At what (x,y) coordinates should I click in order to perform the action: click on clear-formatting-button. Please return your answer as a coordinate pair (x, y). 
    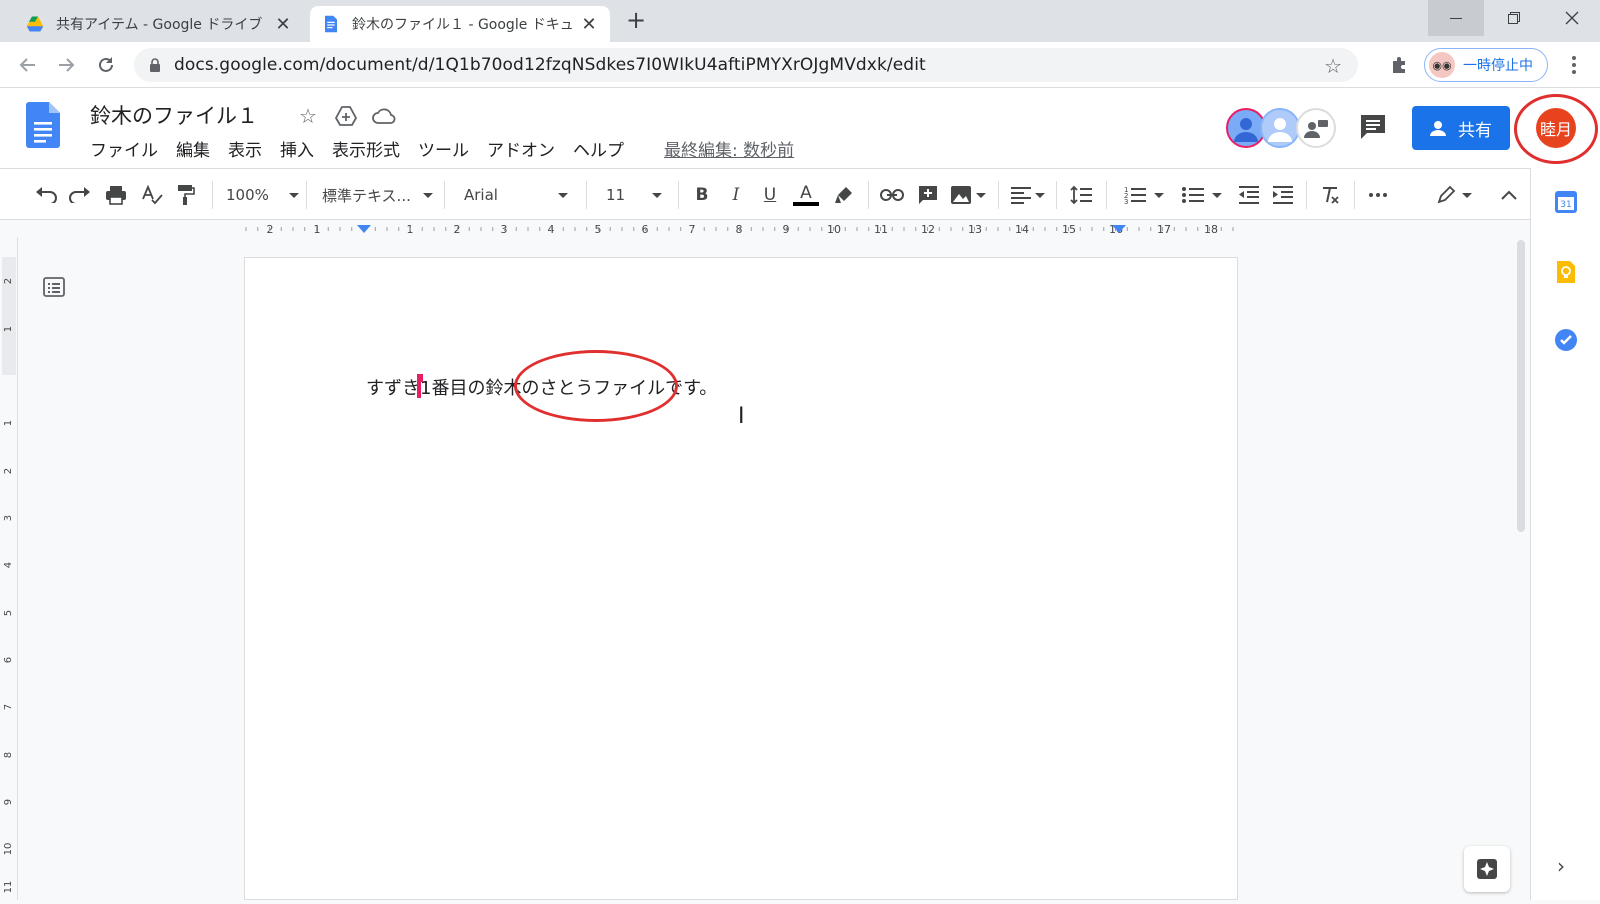
    Looking at the image, I should click on (1330, 195).